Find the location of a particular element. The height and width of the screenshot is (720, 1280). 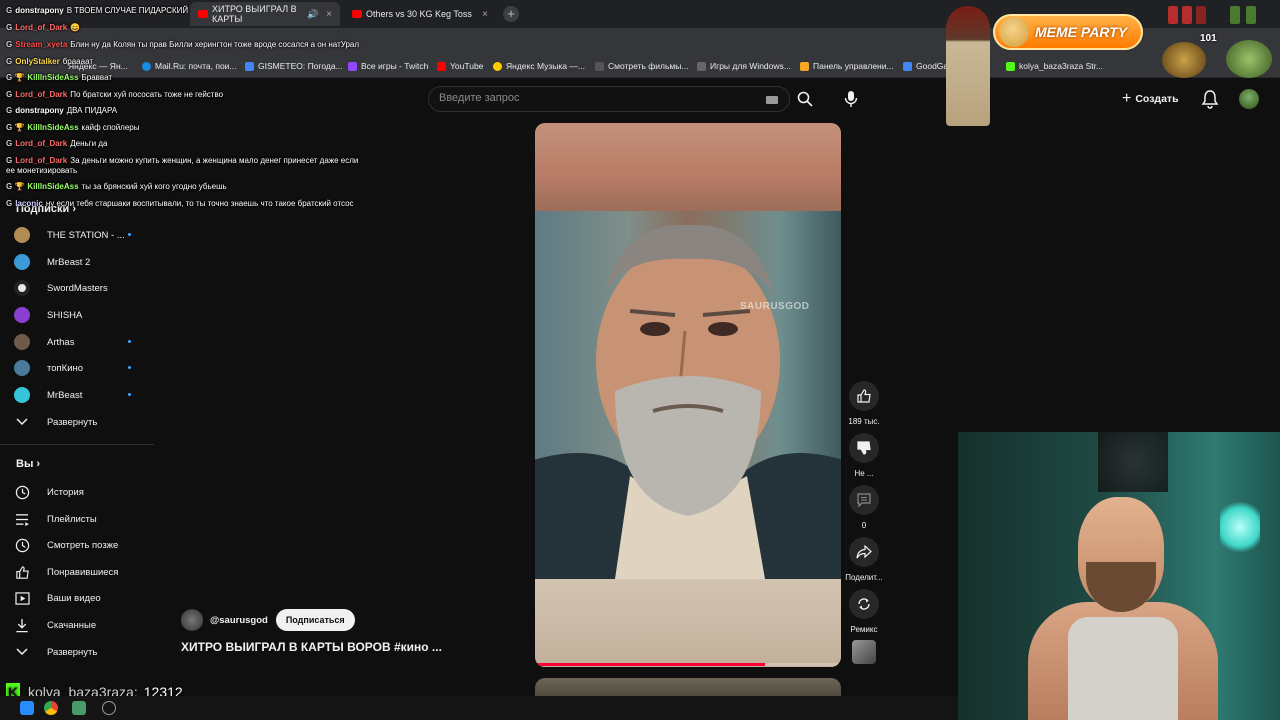

new-tab-button: + is located at coordinates (511, 14).